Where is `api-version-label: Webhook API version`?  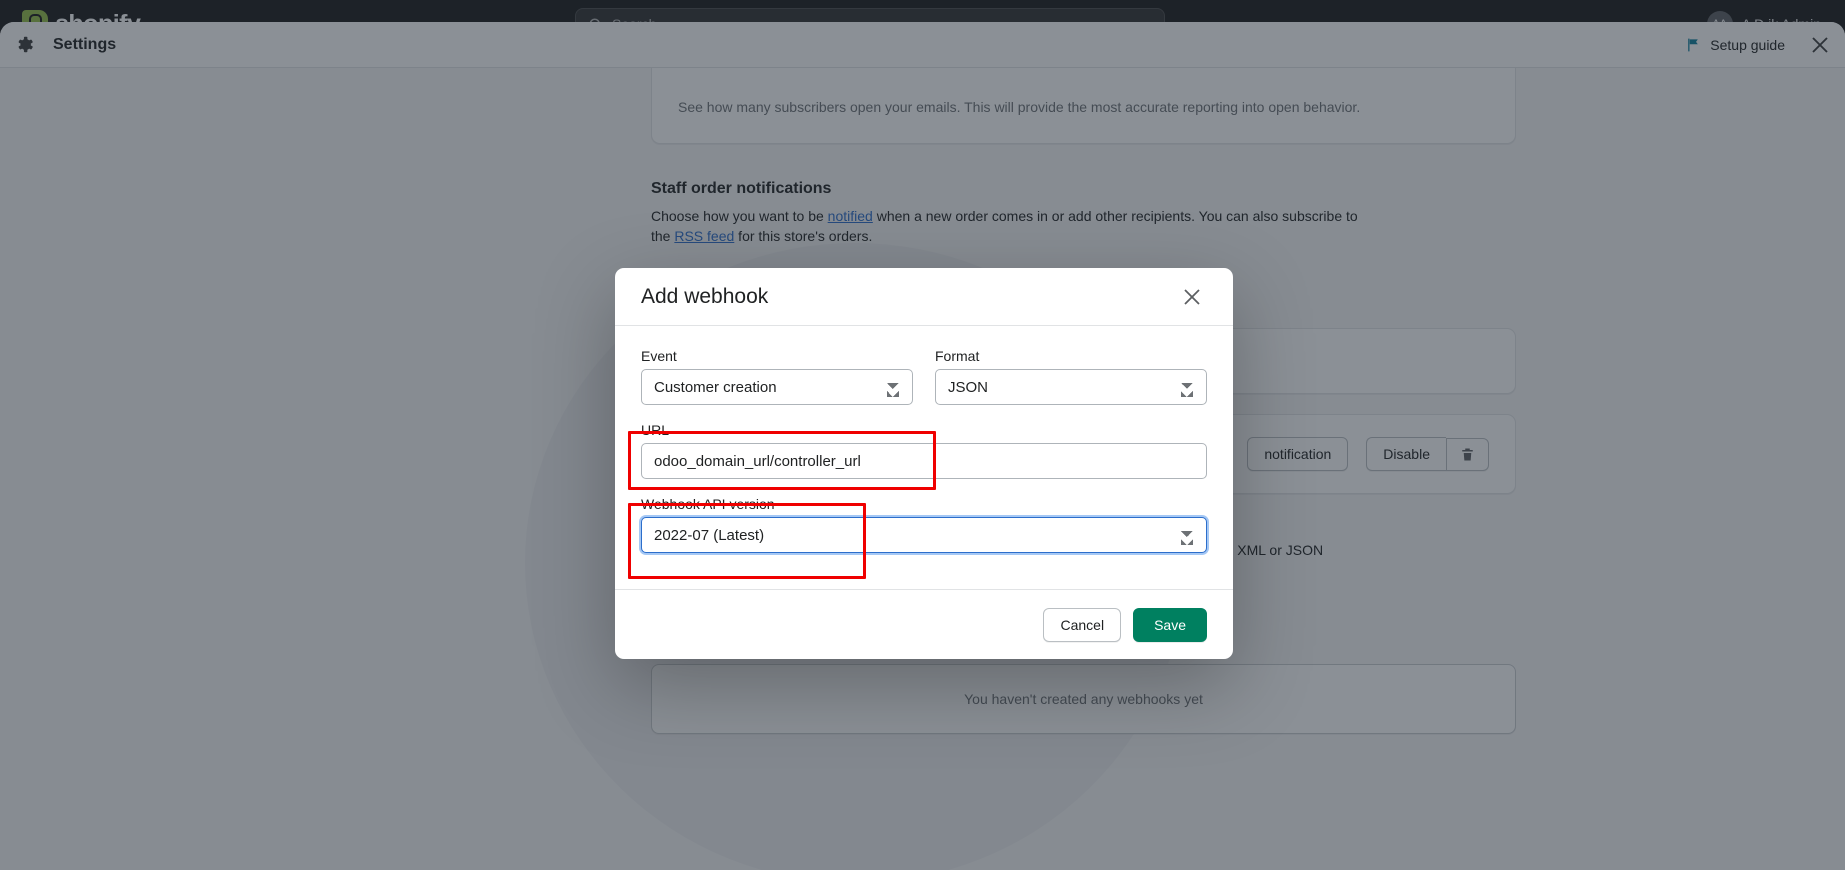 api-version-label: Webhook API version is located at coordinates (708, 504).